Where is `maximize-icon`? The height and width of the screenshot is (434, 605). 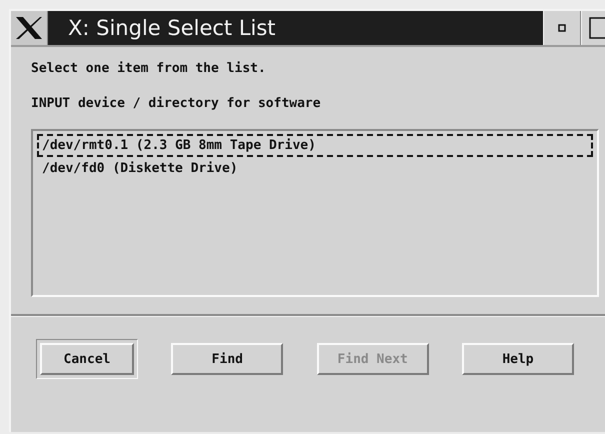
maximize-icon is located at coordinates (597, 28).